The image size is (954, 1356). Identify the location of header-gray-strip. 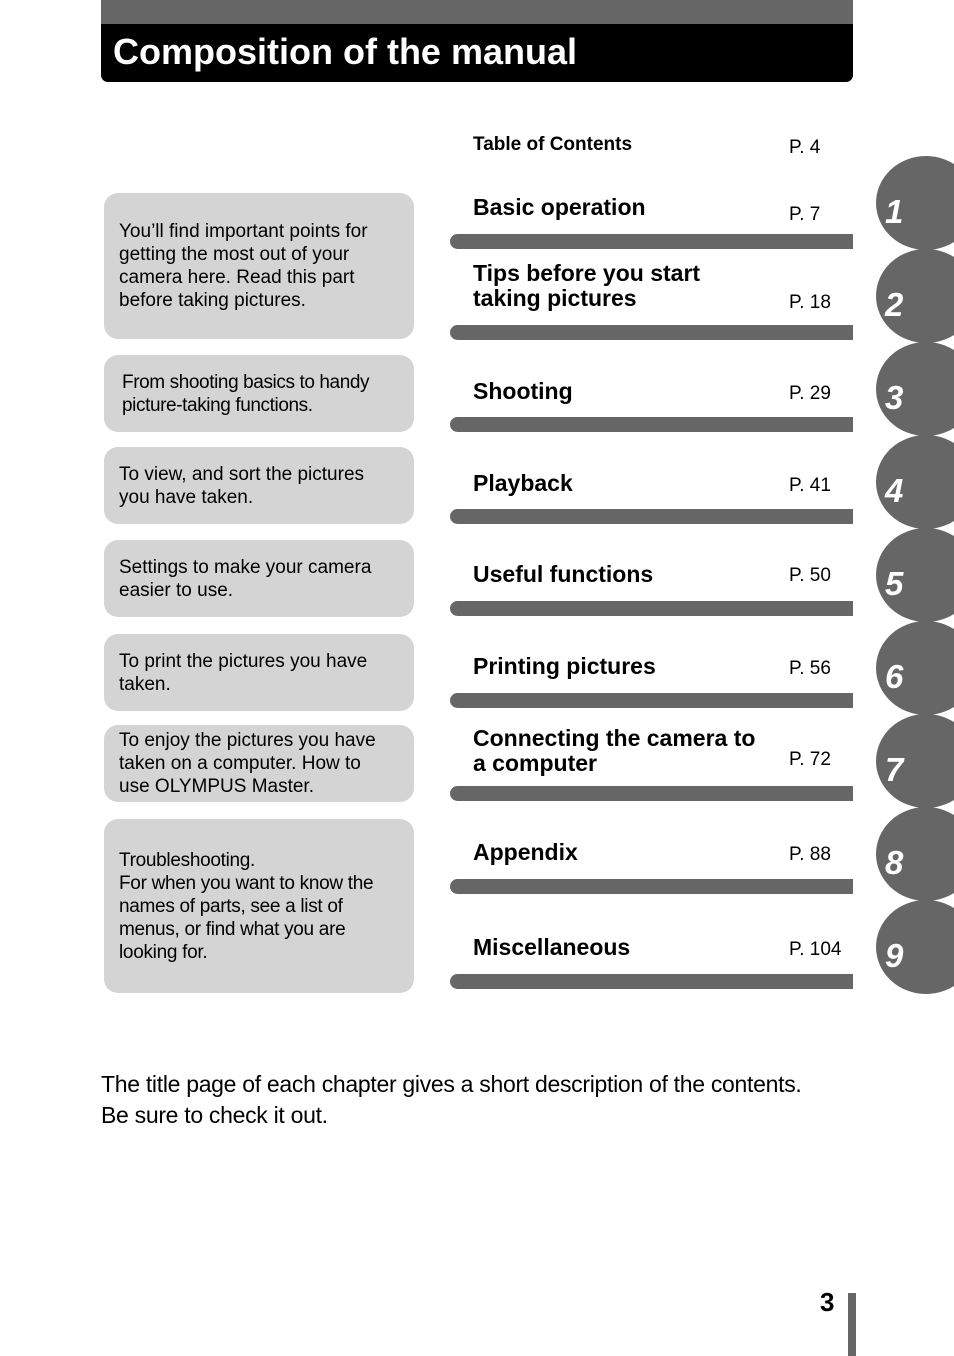
(477, 12).